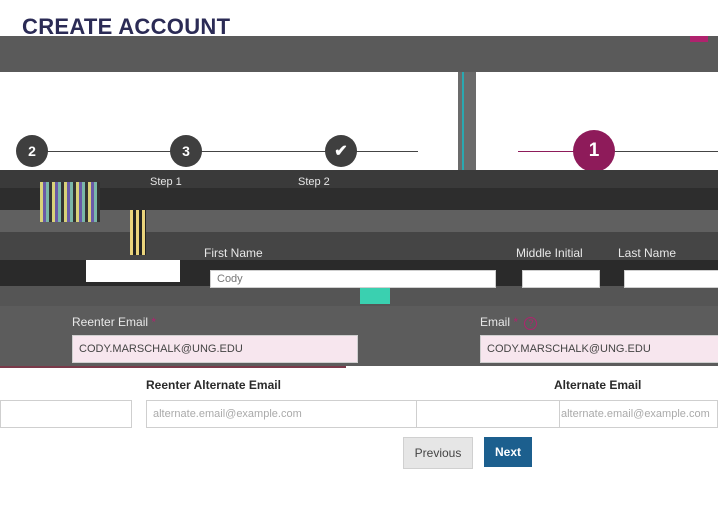  Describe the element at coordinates (359, 54) in the screenshot. I see `header-band` at that location.